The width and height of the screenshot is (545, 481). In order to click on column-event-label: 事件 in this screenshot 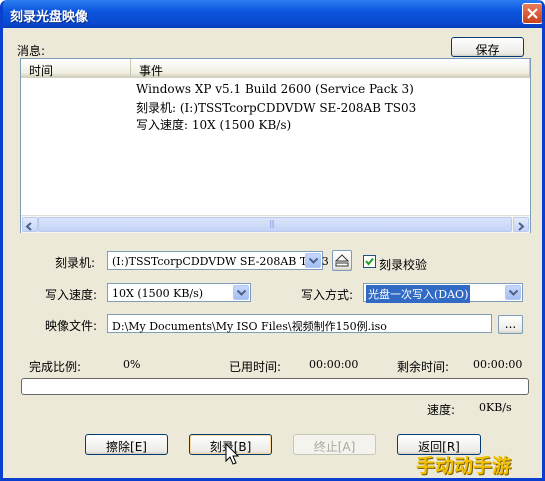, I will do `click(151, 71)`.